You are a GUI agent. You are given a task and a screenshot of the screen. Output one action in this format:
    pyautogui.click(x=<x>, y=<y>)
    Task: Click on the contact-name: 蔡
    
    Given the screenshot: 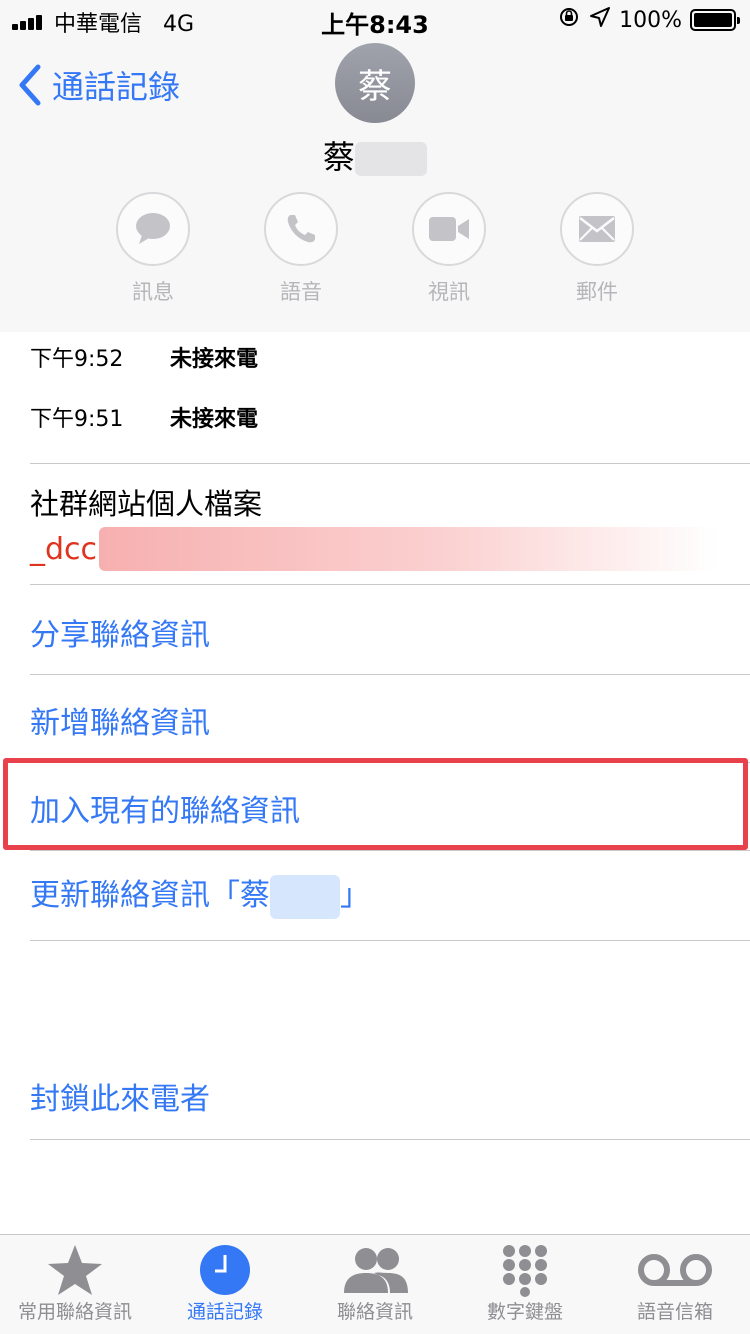 What is the action you would take?
    pyautogui.click(x=375, y=155)
    